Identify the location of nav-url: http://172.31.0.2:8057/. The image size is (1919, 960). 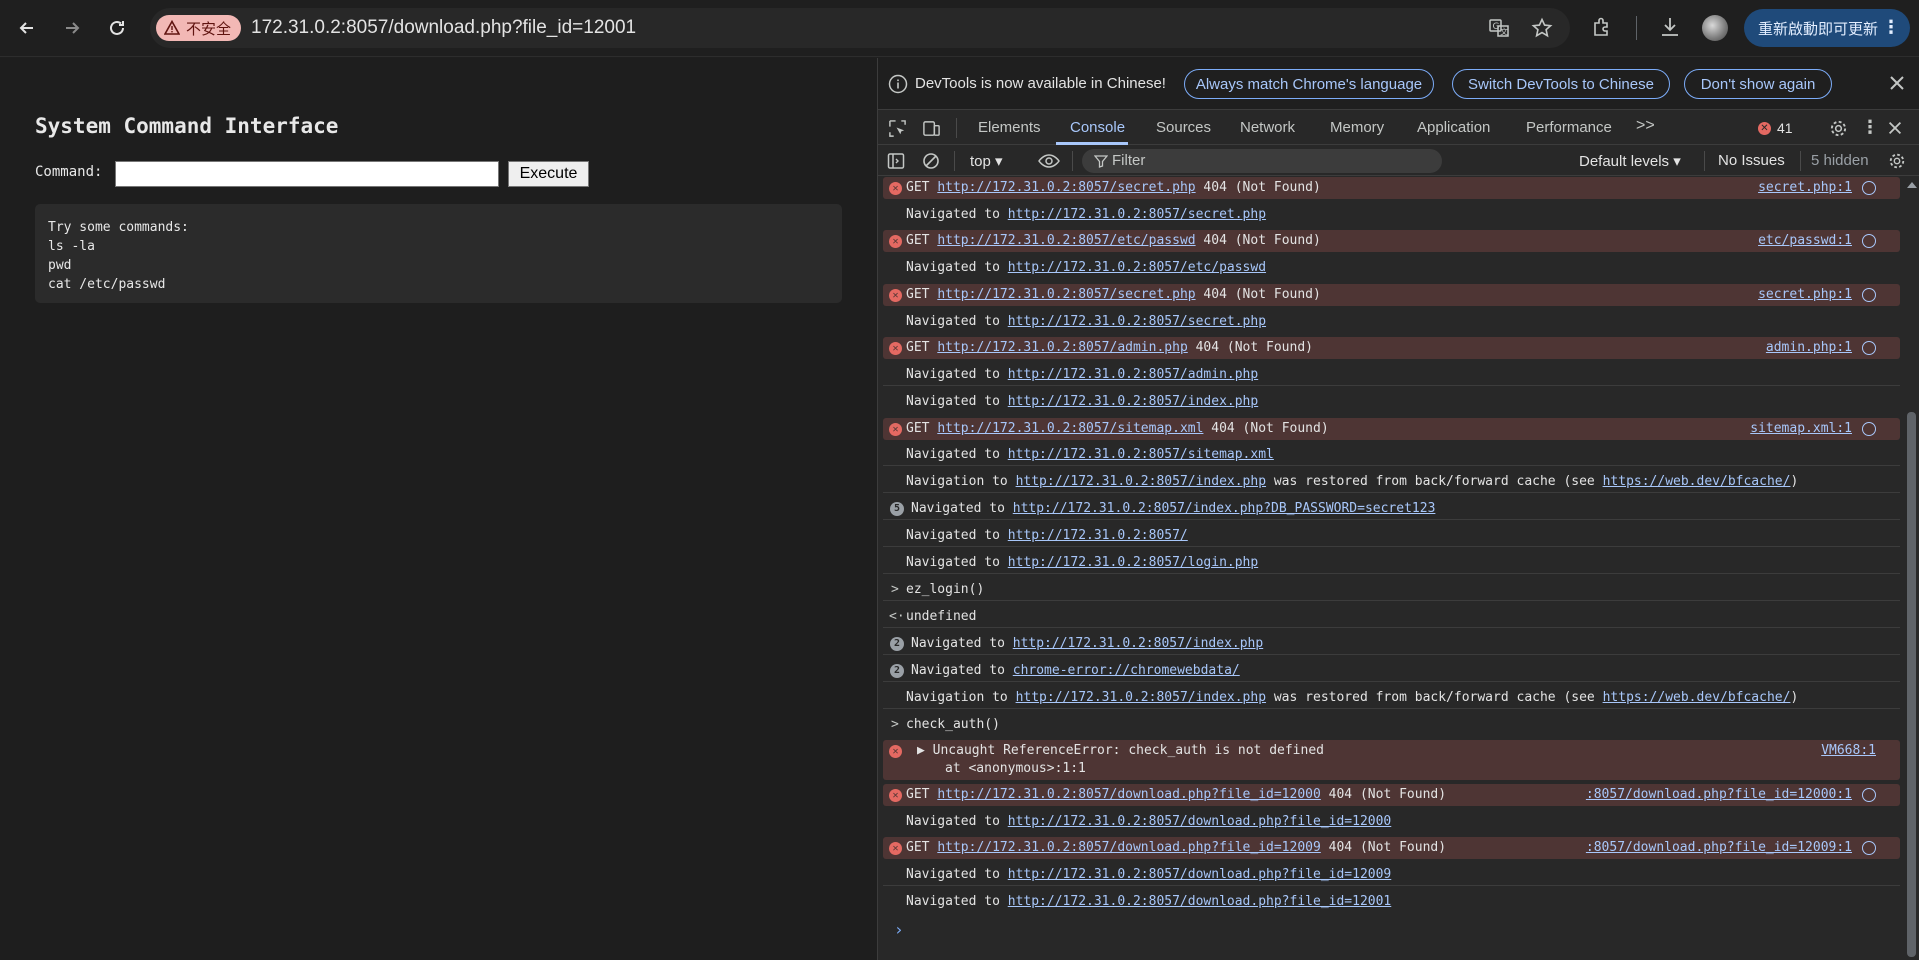
(1098, 535).